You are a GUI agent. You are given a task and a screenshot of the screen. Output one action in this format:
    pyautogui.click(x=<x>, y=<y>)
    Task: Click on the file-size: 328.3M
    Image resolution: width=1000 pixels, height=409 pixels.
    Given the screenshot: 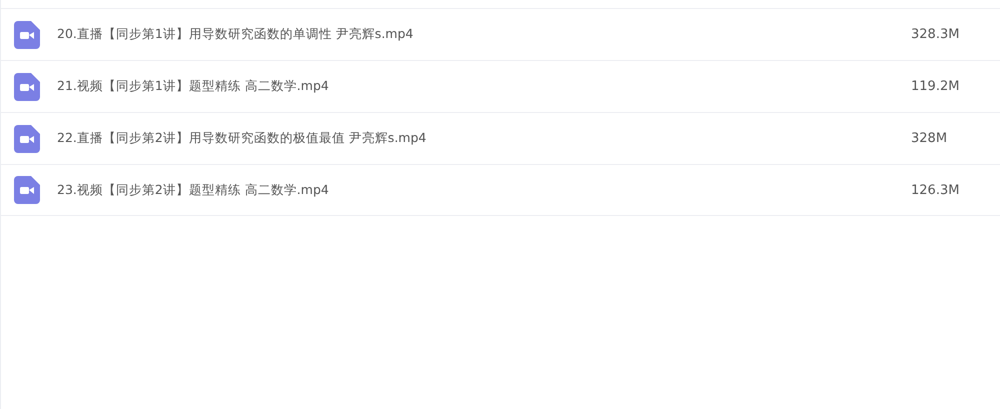 What is the action you would take?
    pyautogui.click(x=935, y=34)
    